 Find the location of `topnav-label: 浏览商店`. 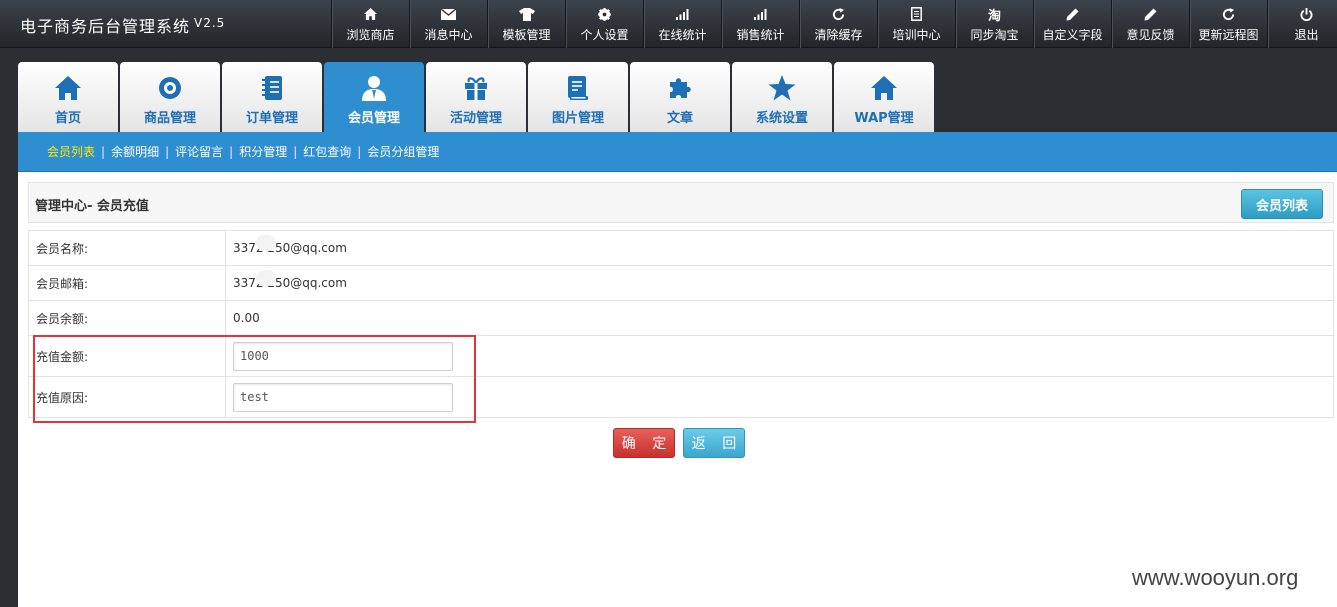

topnav-label: 浏览商店 is located at coordinates (370, 35).